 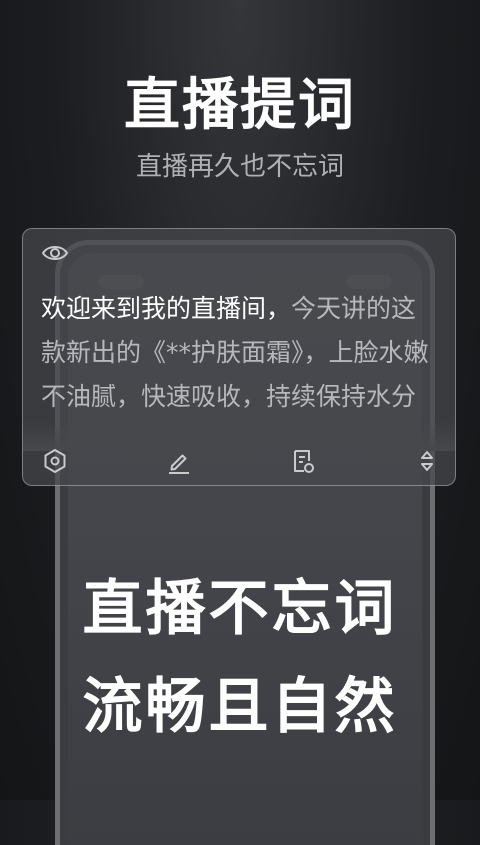 What do you see at coordinates (166, 308) in the screenshot?
I see `teleprompter-highlight: 欢迎来到我的直播间，` at bounding box center [166, 308].